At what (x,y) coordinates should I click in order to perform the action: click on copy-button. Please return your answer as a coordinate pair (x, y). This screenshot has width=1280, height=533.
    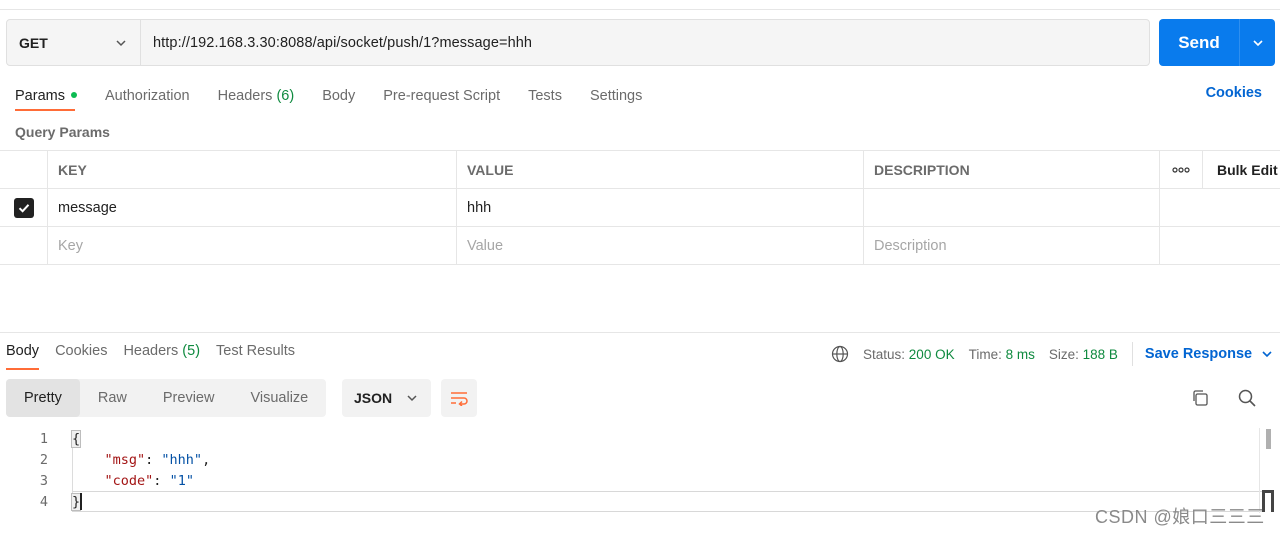
    Looking at the image, I should click on (1200, 400).